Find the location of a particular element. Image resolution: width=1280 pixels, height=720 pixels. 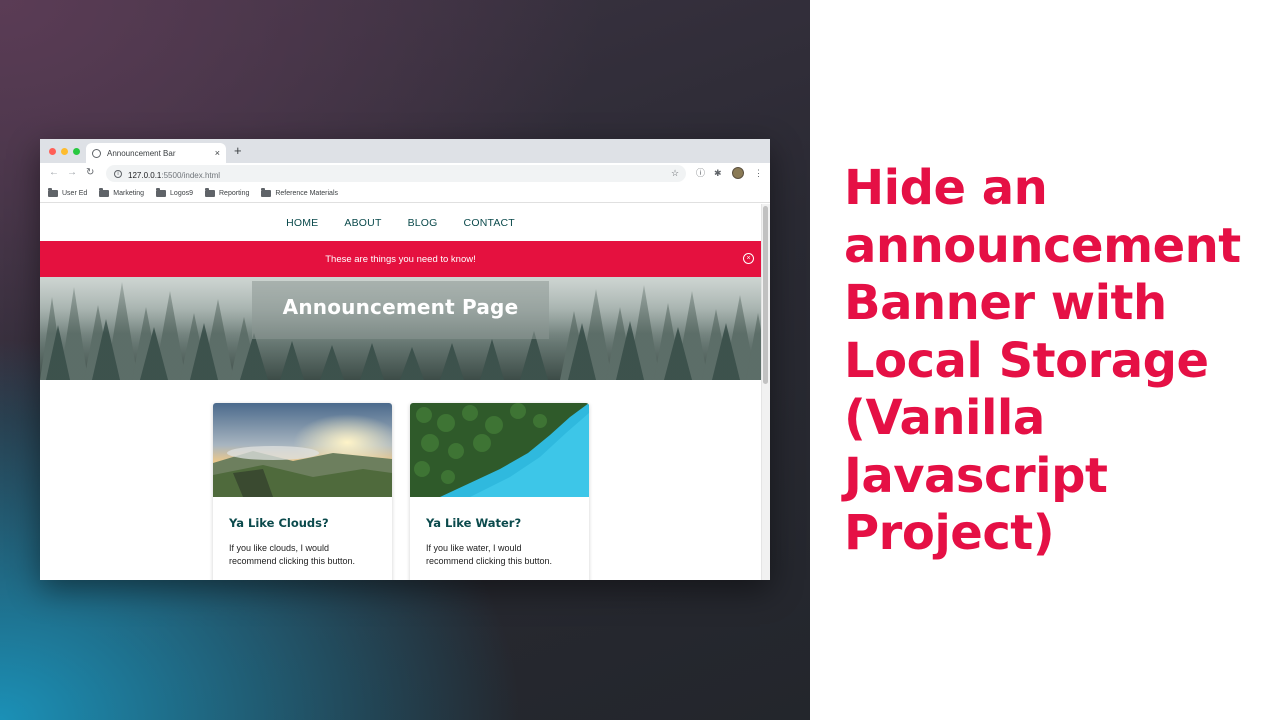

tab-bar: Announcement Bar × + is located at coordinates (405, 151).